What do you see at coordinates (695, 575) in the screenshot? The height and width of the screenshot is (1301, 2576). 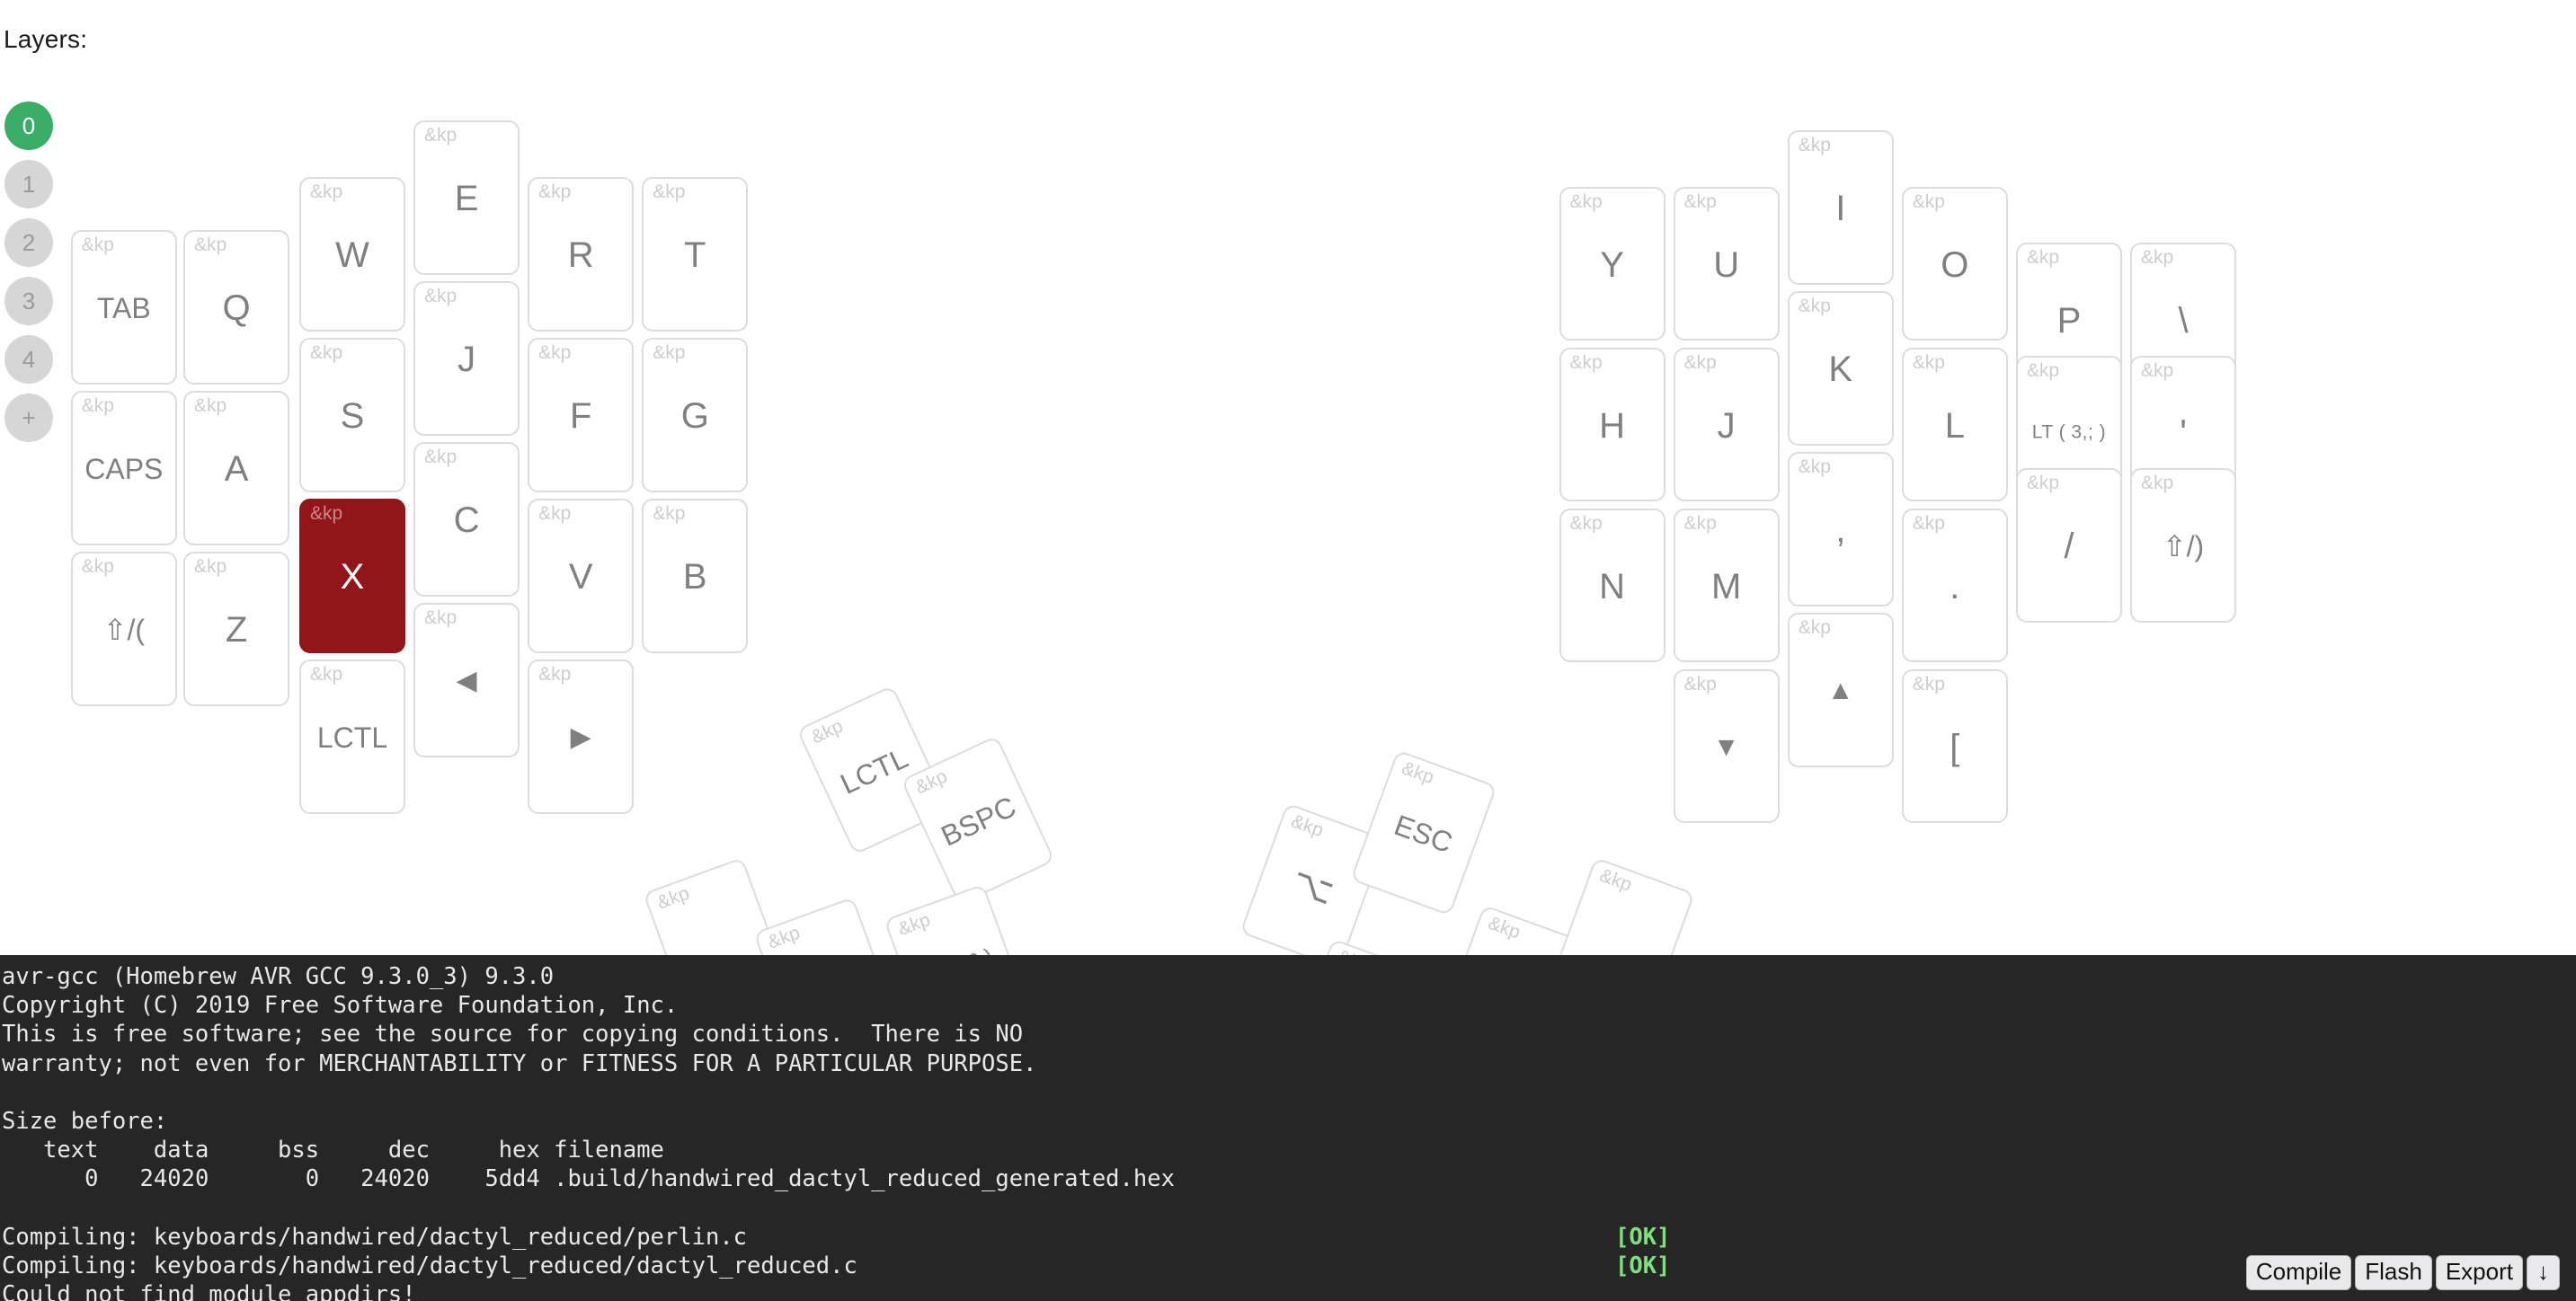 I see `key-b: &kp B` at bounding box center [695, 575].